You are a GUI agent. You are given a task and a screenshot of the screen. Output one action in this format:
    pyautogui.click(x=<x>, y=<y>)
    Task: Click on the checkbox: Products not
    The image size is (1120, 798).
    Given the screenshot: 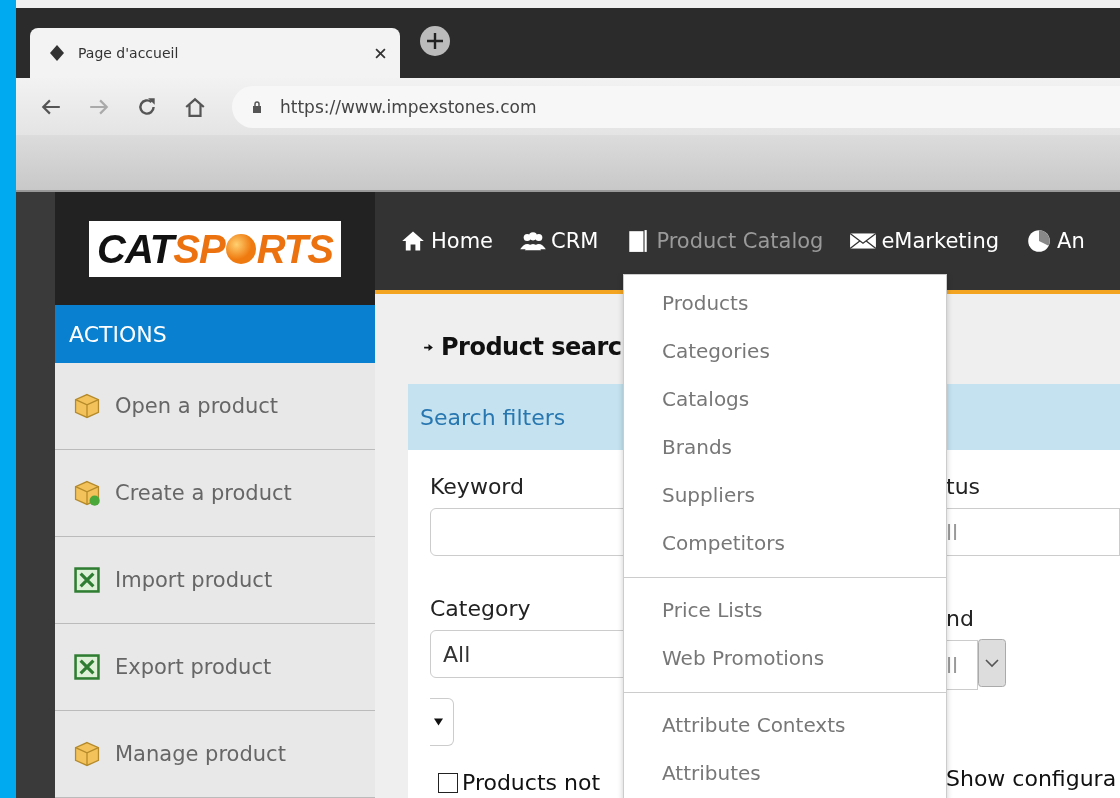 What is the action you would take?
    pyautogui.click(x=519, y=782)
    